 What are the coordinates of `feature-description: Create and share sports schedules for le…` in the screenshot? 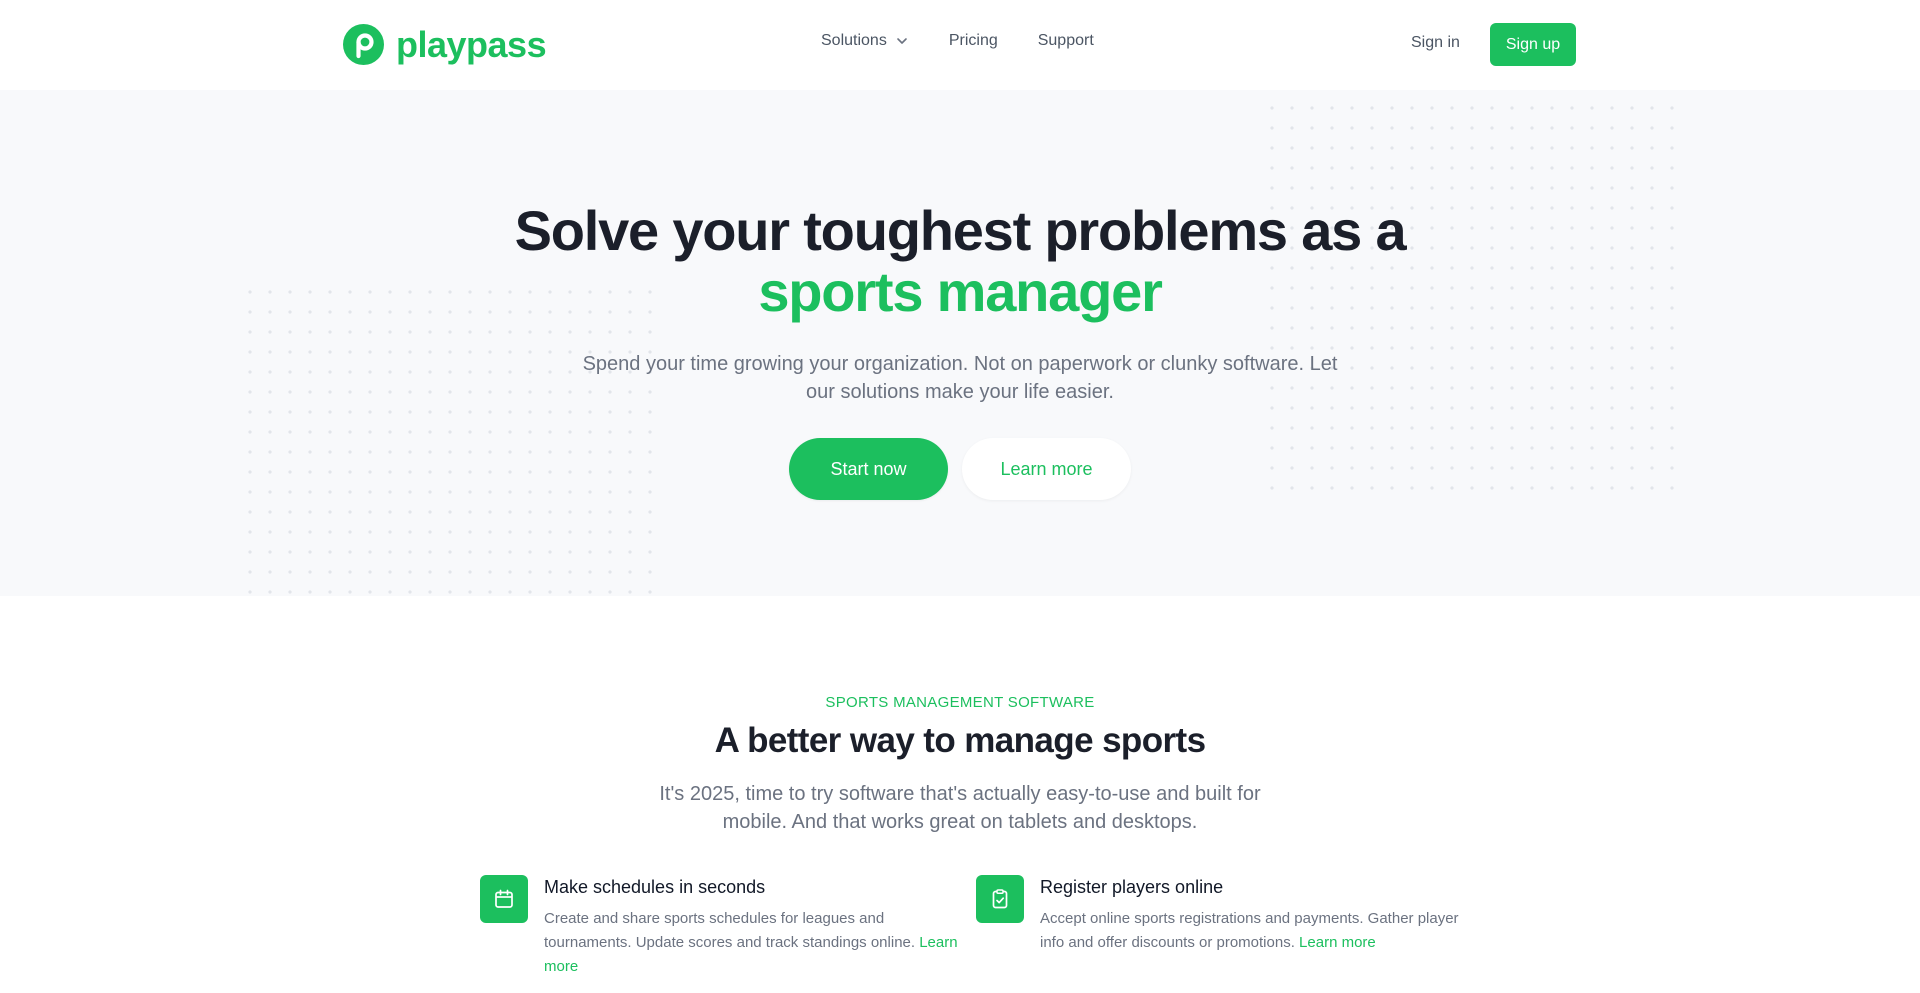 It's located at (730, 930).